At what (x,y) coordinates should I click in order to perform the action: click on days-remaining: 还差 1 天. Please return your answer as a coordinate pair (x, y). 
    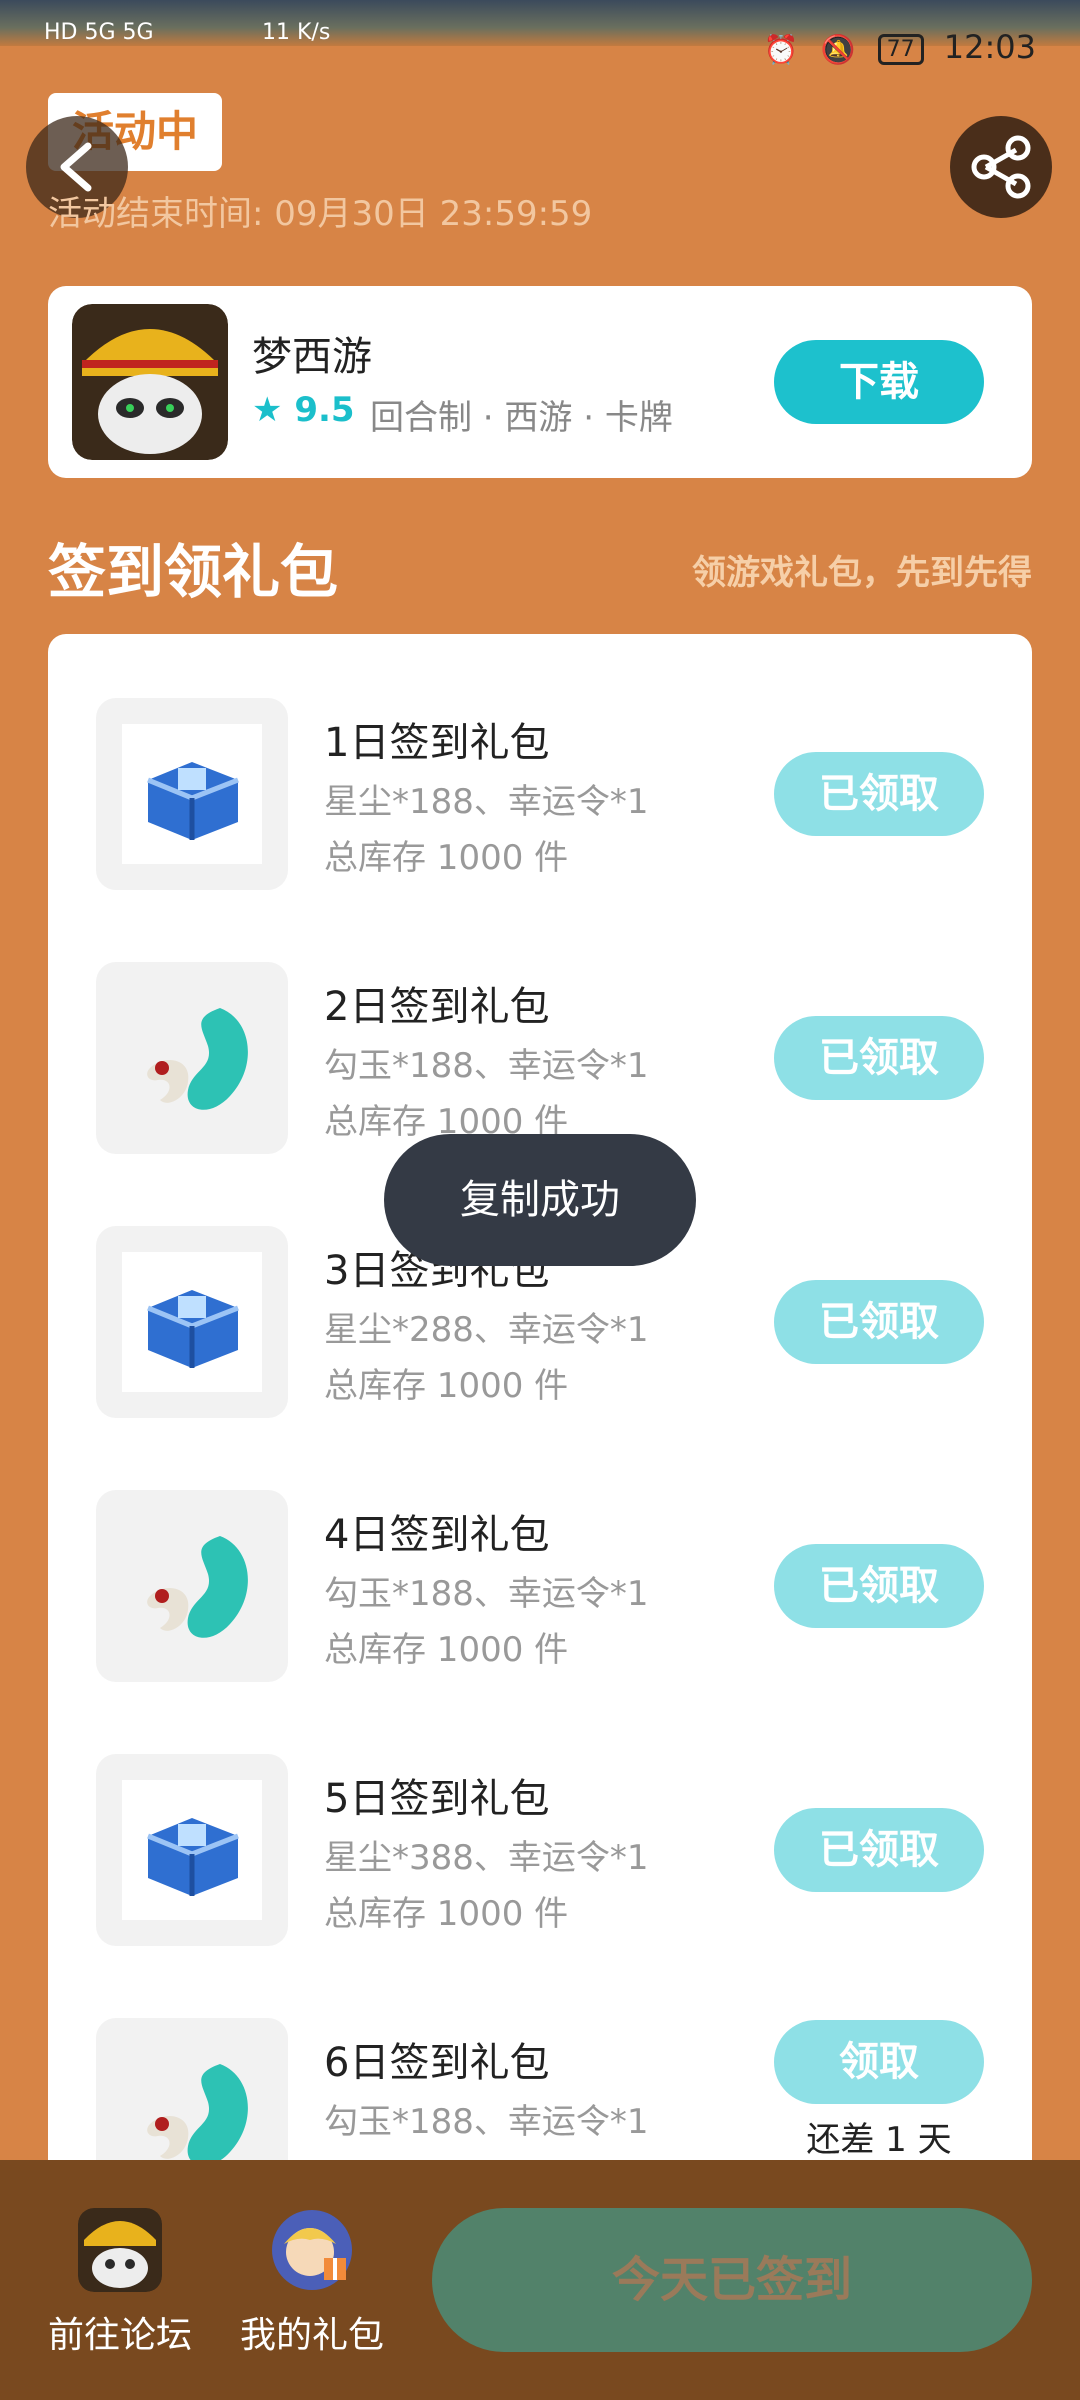
    Looking at the image, I should click on (879, 2140).